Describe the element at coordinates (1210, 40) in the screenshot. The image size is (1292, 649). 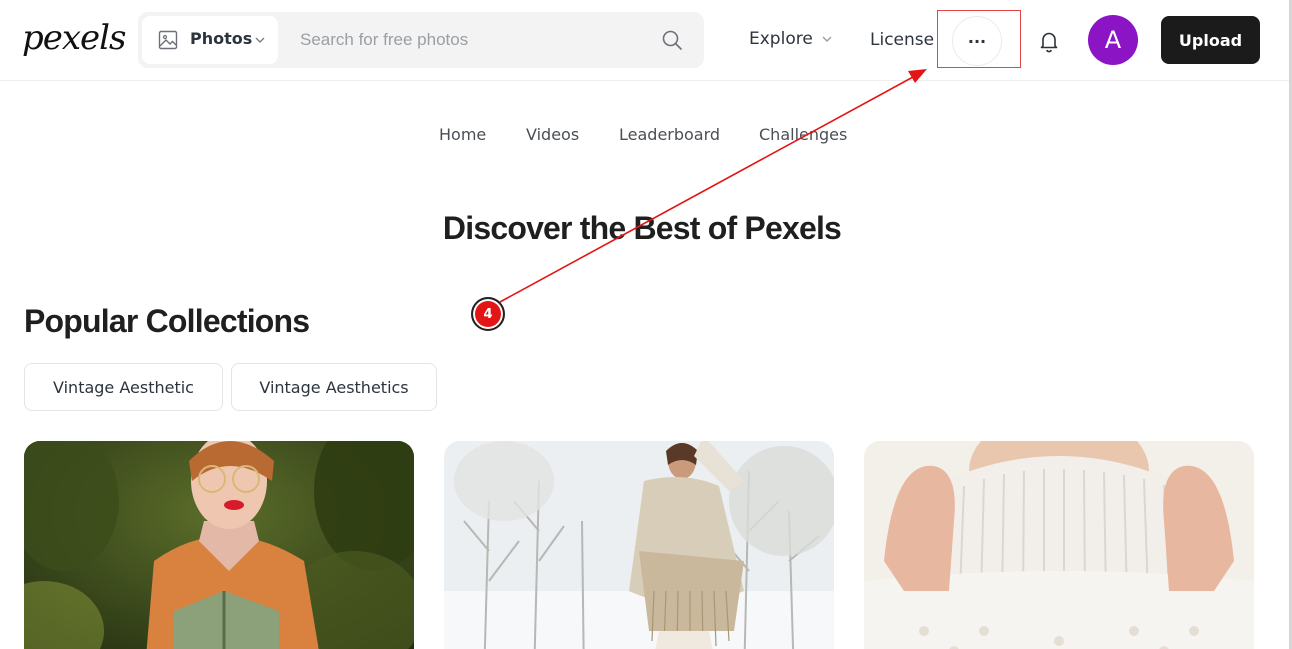
I see `upload-button: Upload` at that location.